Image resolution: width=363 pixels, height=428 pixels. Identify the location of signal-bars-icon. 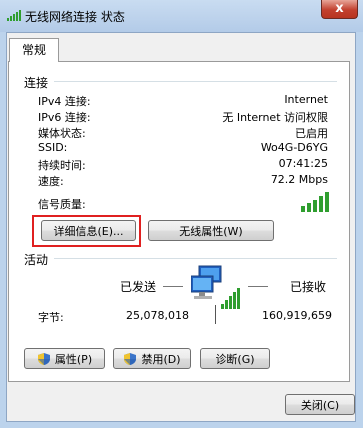
(315, 202).